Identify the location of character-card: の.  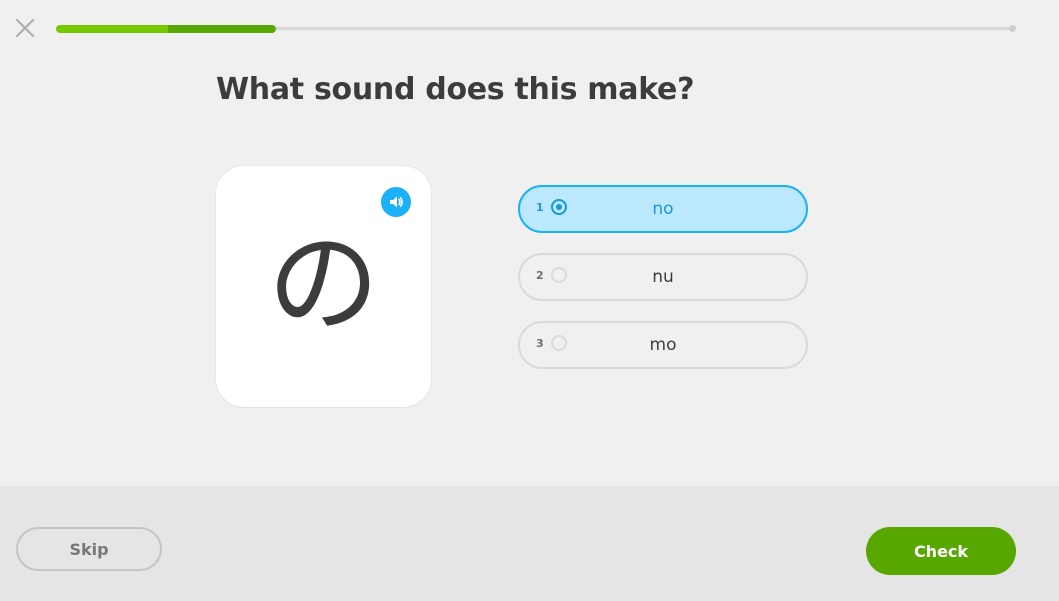
(323, 286).